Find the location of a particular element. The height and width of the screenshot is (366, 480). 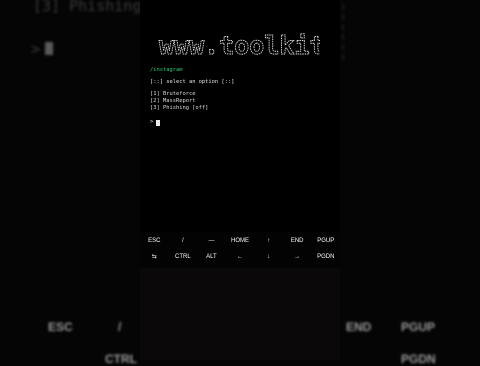

menu-item-bruteforce: [1] Bruteforce is located at coordinates (173, 94).